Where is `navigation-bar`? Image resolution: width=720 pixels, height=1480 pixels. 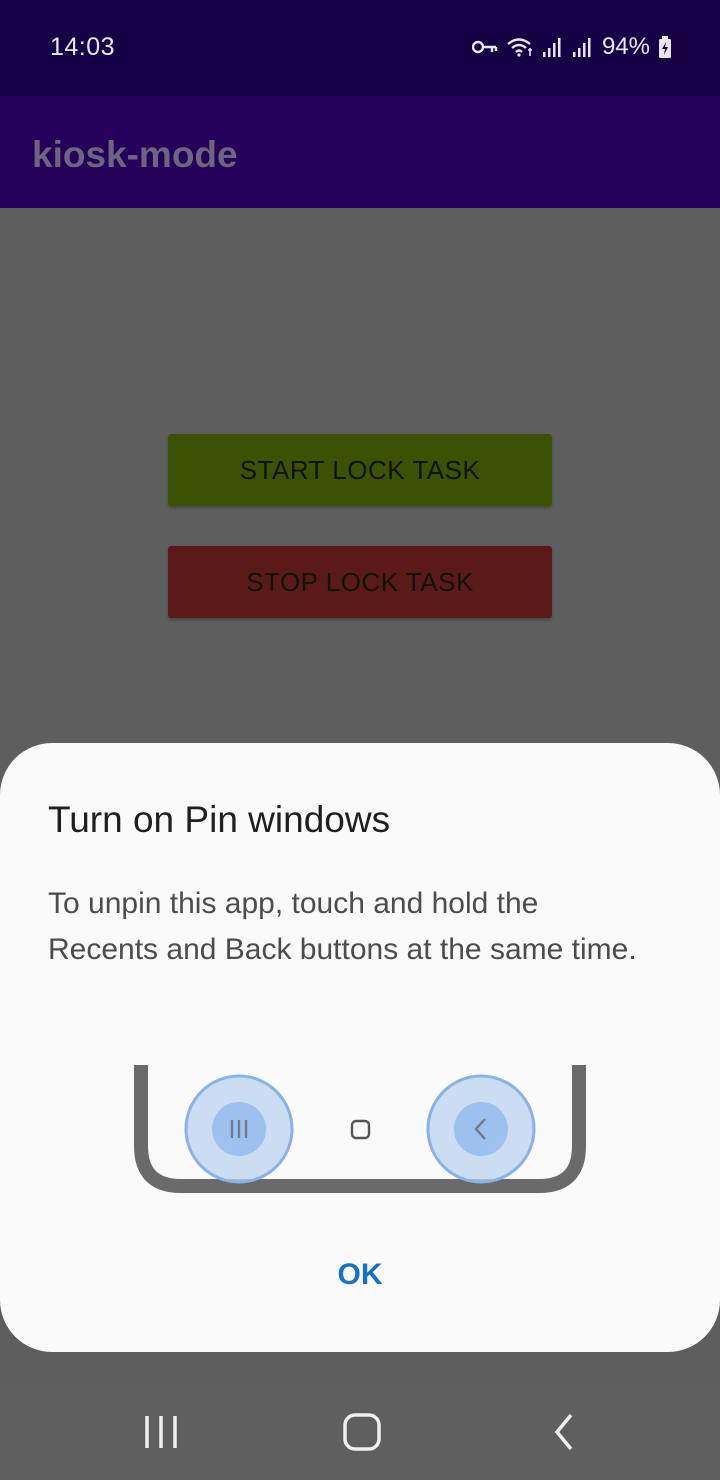 navigation-bar is located at coordinates (360, 1432).